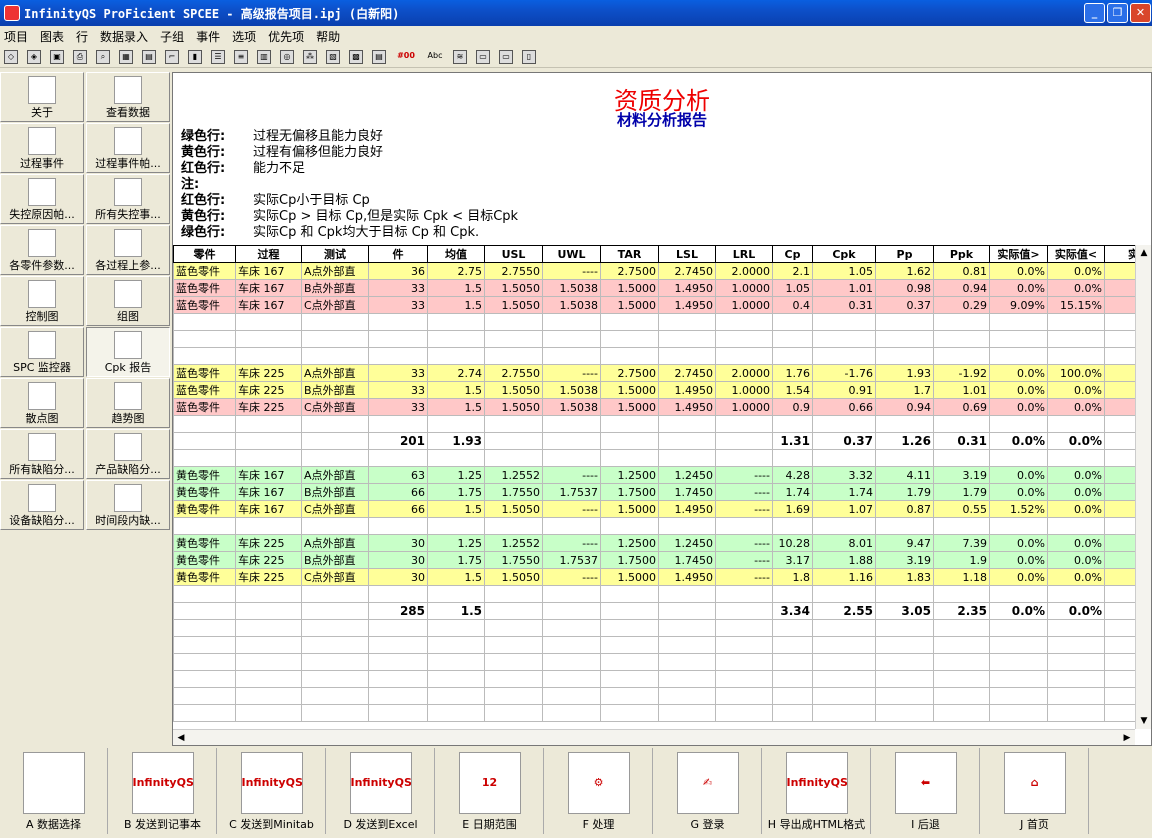 The image size is (1152, 838). What do you see at coordinates (792, 254) in the screenshot?
I see `column-header: Cp` at bounding box center [792, 254].